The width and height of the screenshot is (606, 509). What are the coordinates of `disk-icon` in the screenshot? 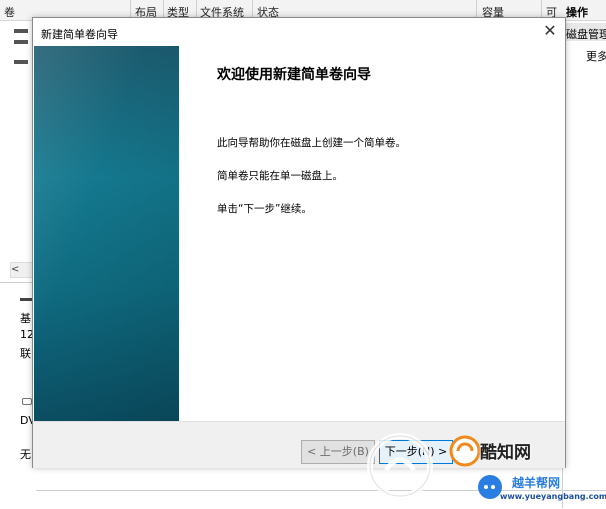 It's located at (26, 299).